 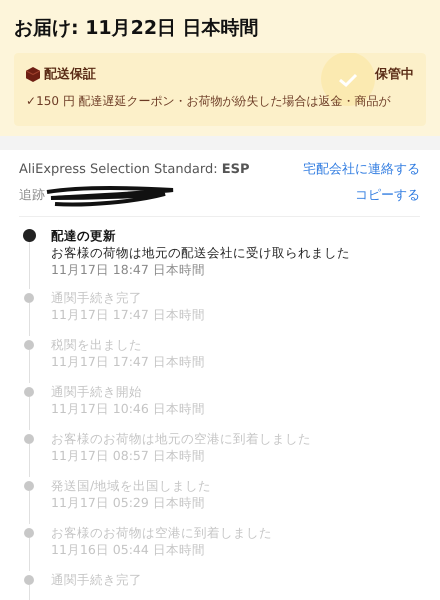 What do you see at coordinates (181, 438) in the screenshot?
I see `event-title: お客様のお荷物は地元の空港に到着しました` at bounding box center [181, 438].